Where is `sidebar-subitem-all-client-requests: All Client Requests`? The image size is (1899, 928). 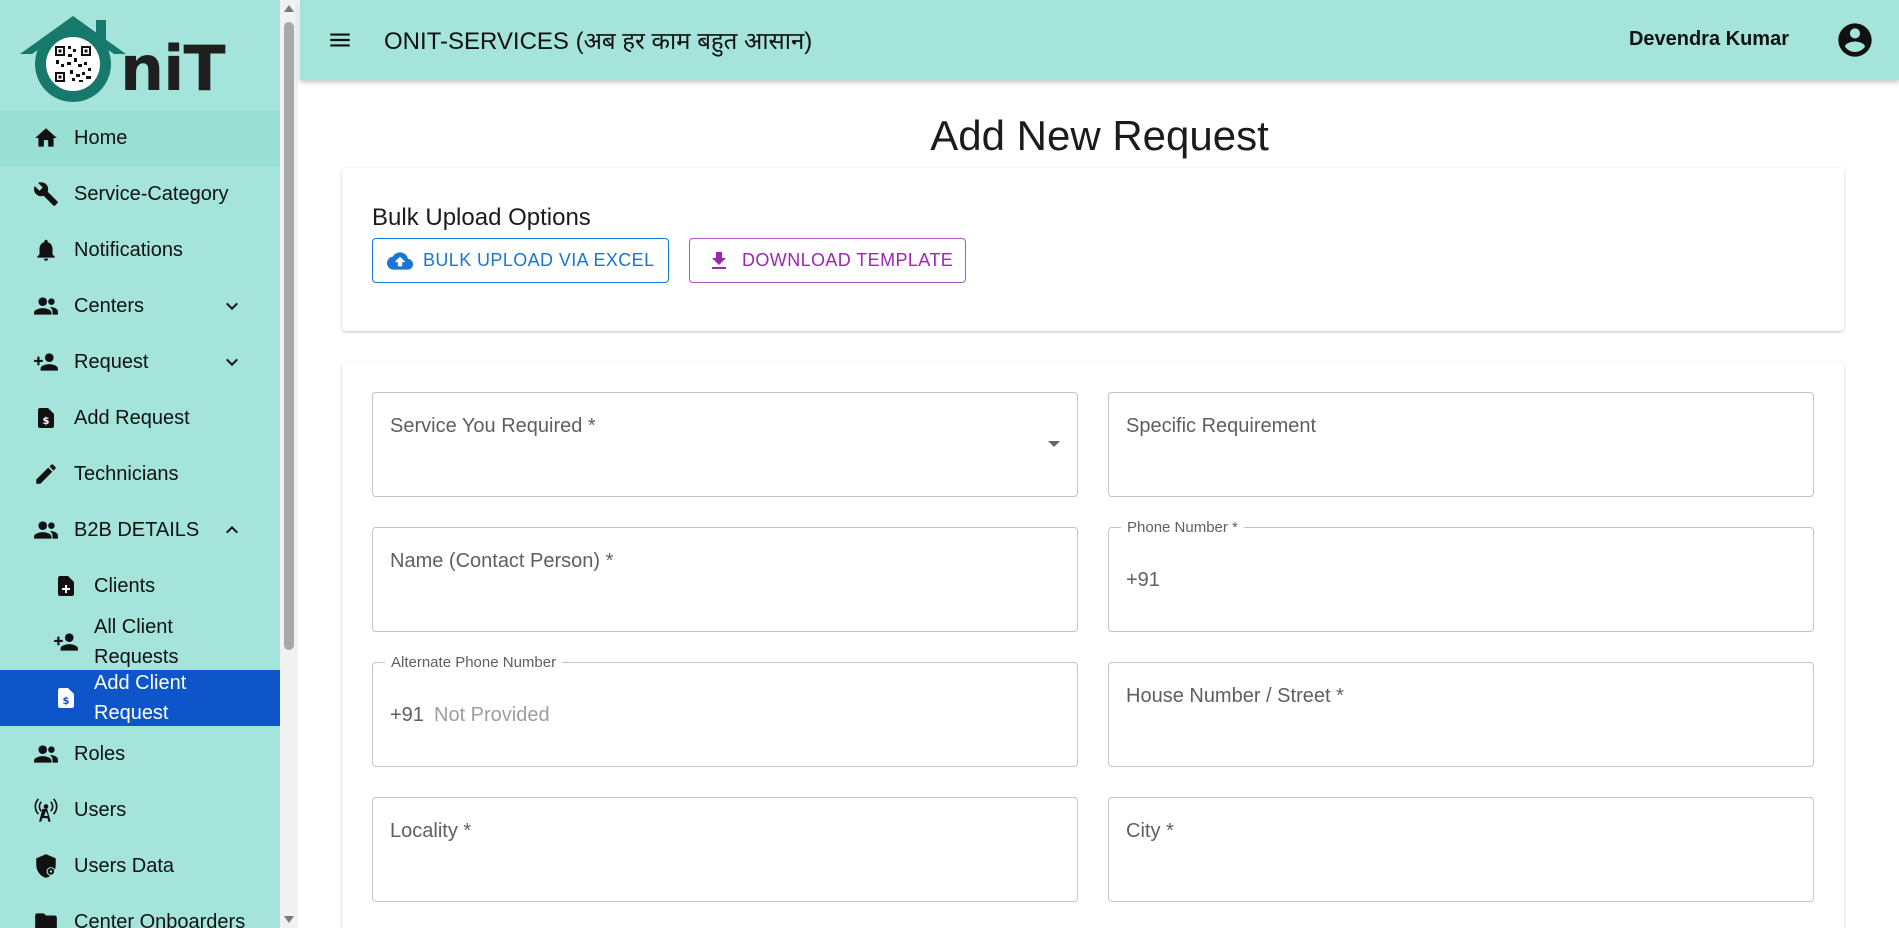 sidebar-subitem-all-client-requests: All Client Requests is located at coordinates (140, 642).